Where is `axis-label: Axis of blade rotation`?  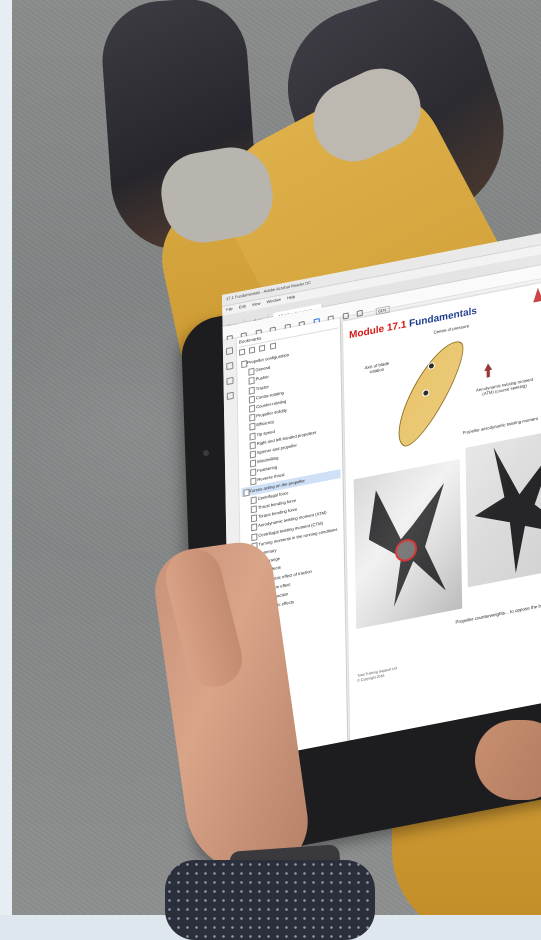 axis-label: Axis of blade rotation is located at coordinates (377, 367).